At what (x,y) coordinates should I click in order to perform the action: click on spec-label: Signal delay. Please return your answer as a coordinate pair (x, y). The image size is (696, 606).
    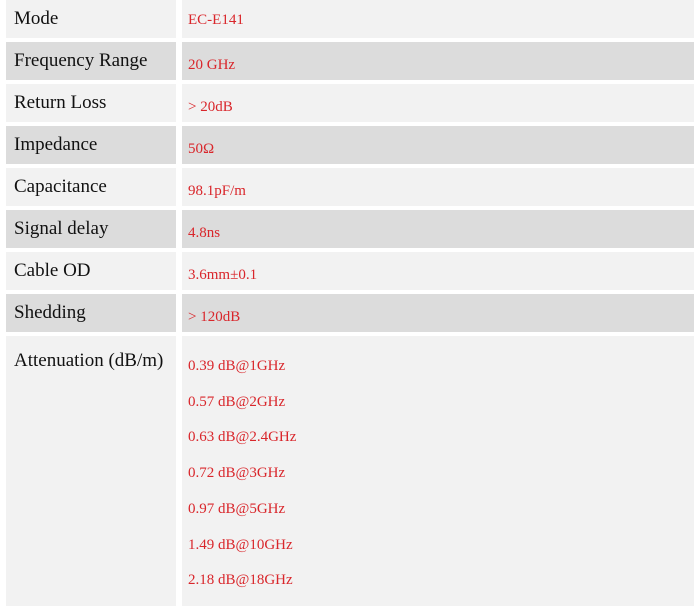
    Looking at the image, I should click on (91, 229).